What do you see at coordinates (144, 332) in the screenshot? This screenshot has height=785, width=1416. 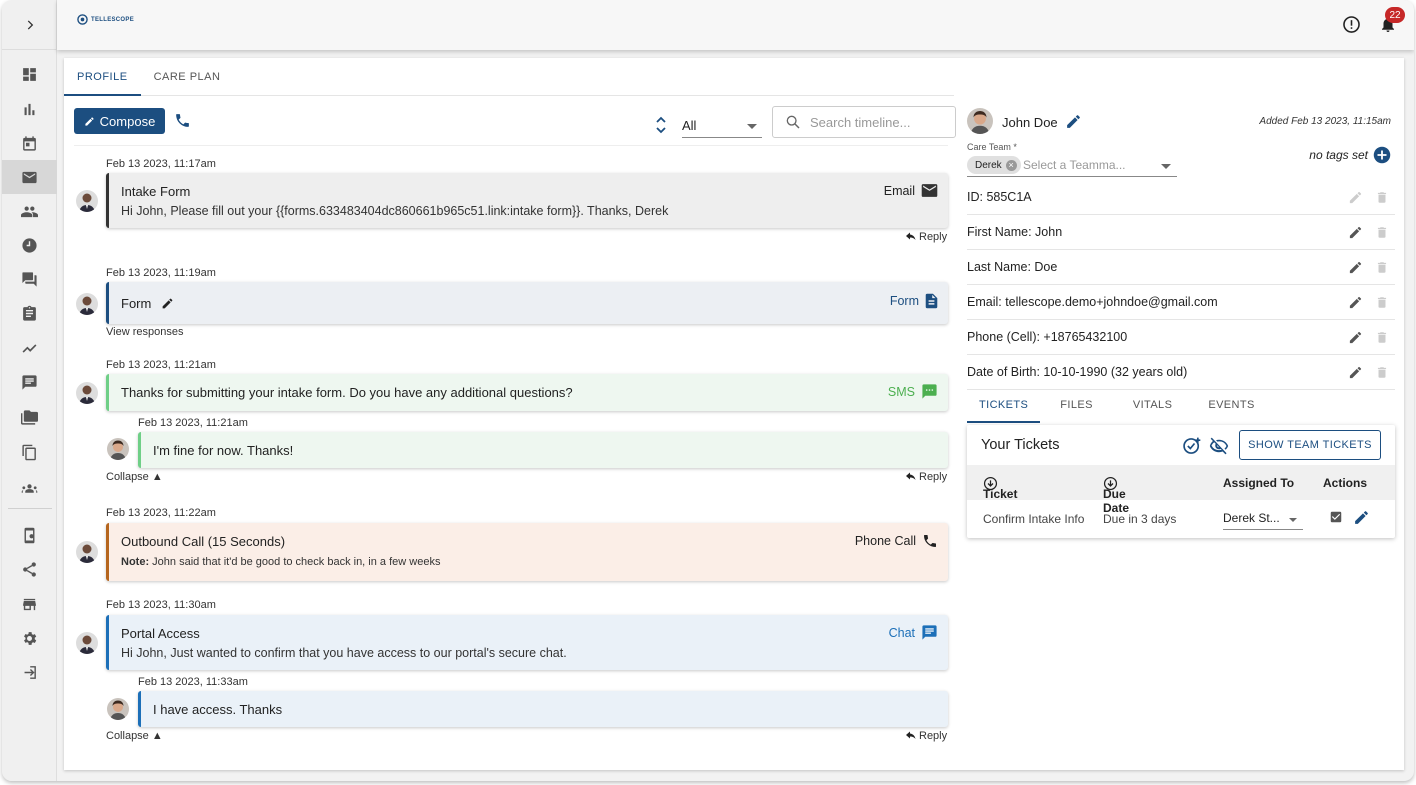 I see `view-responses-link: View responses` at bounding box center [144, 332].